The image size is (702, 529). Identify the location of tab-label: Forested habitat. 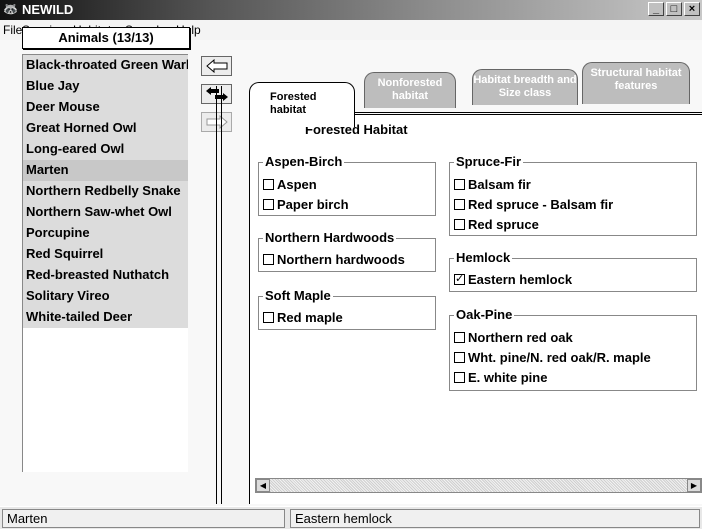
(293, 103).